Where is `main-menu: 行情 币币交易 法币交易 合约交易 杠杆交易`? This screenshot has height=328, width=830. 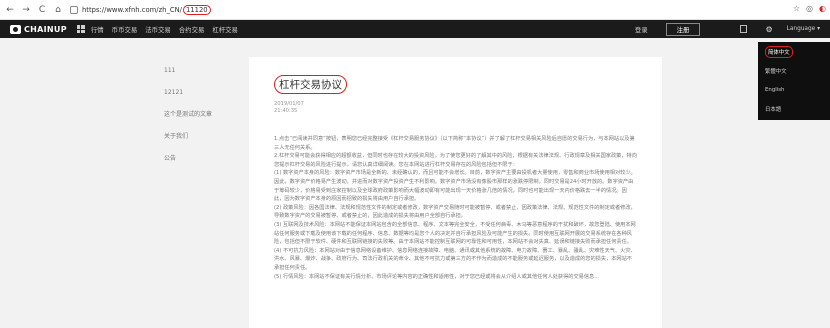
main-menu: 行情 币币交易 法币交易 合约交易 杠杆交易 is located at coordinates (164, 29).